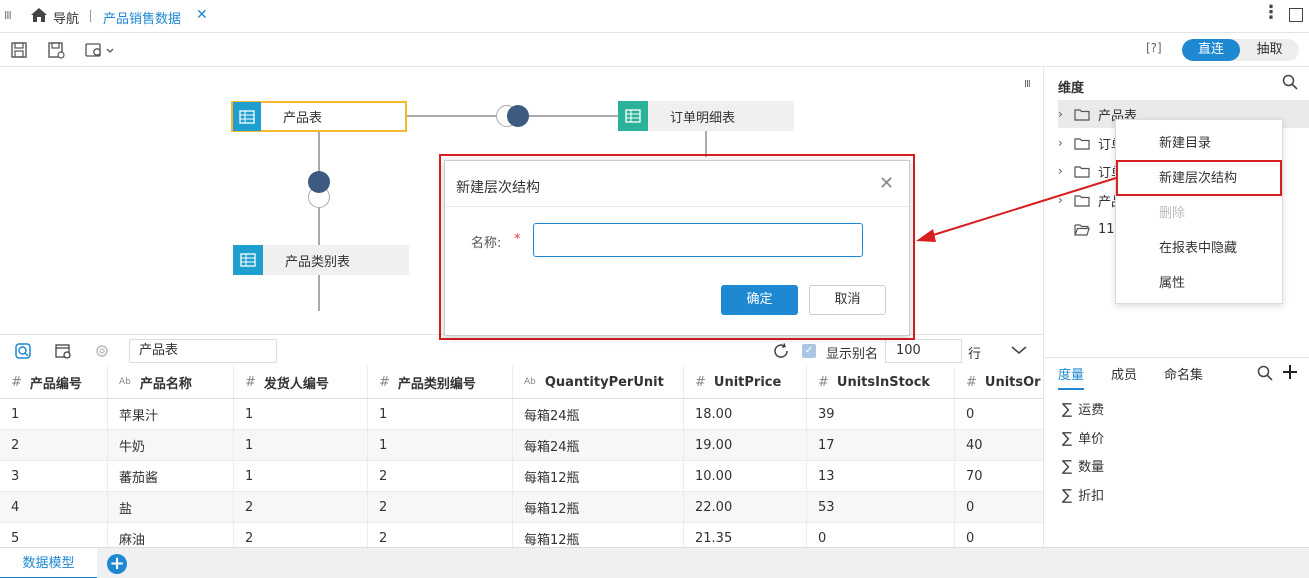 The height and width of the screenshot is (578, 1309). What do you see at coordinates (698, 240) in the screenshot?
I see `hierarchy-name-input` at bounding box center [698, 240].